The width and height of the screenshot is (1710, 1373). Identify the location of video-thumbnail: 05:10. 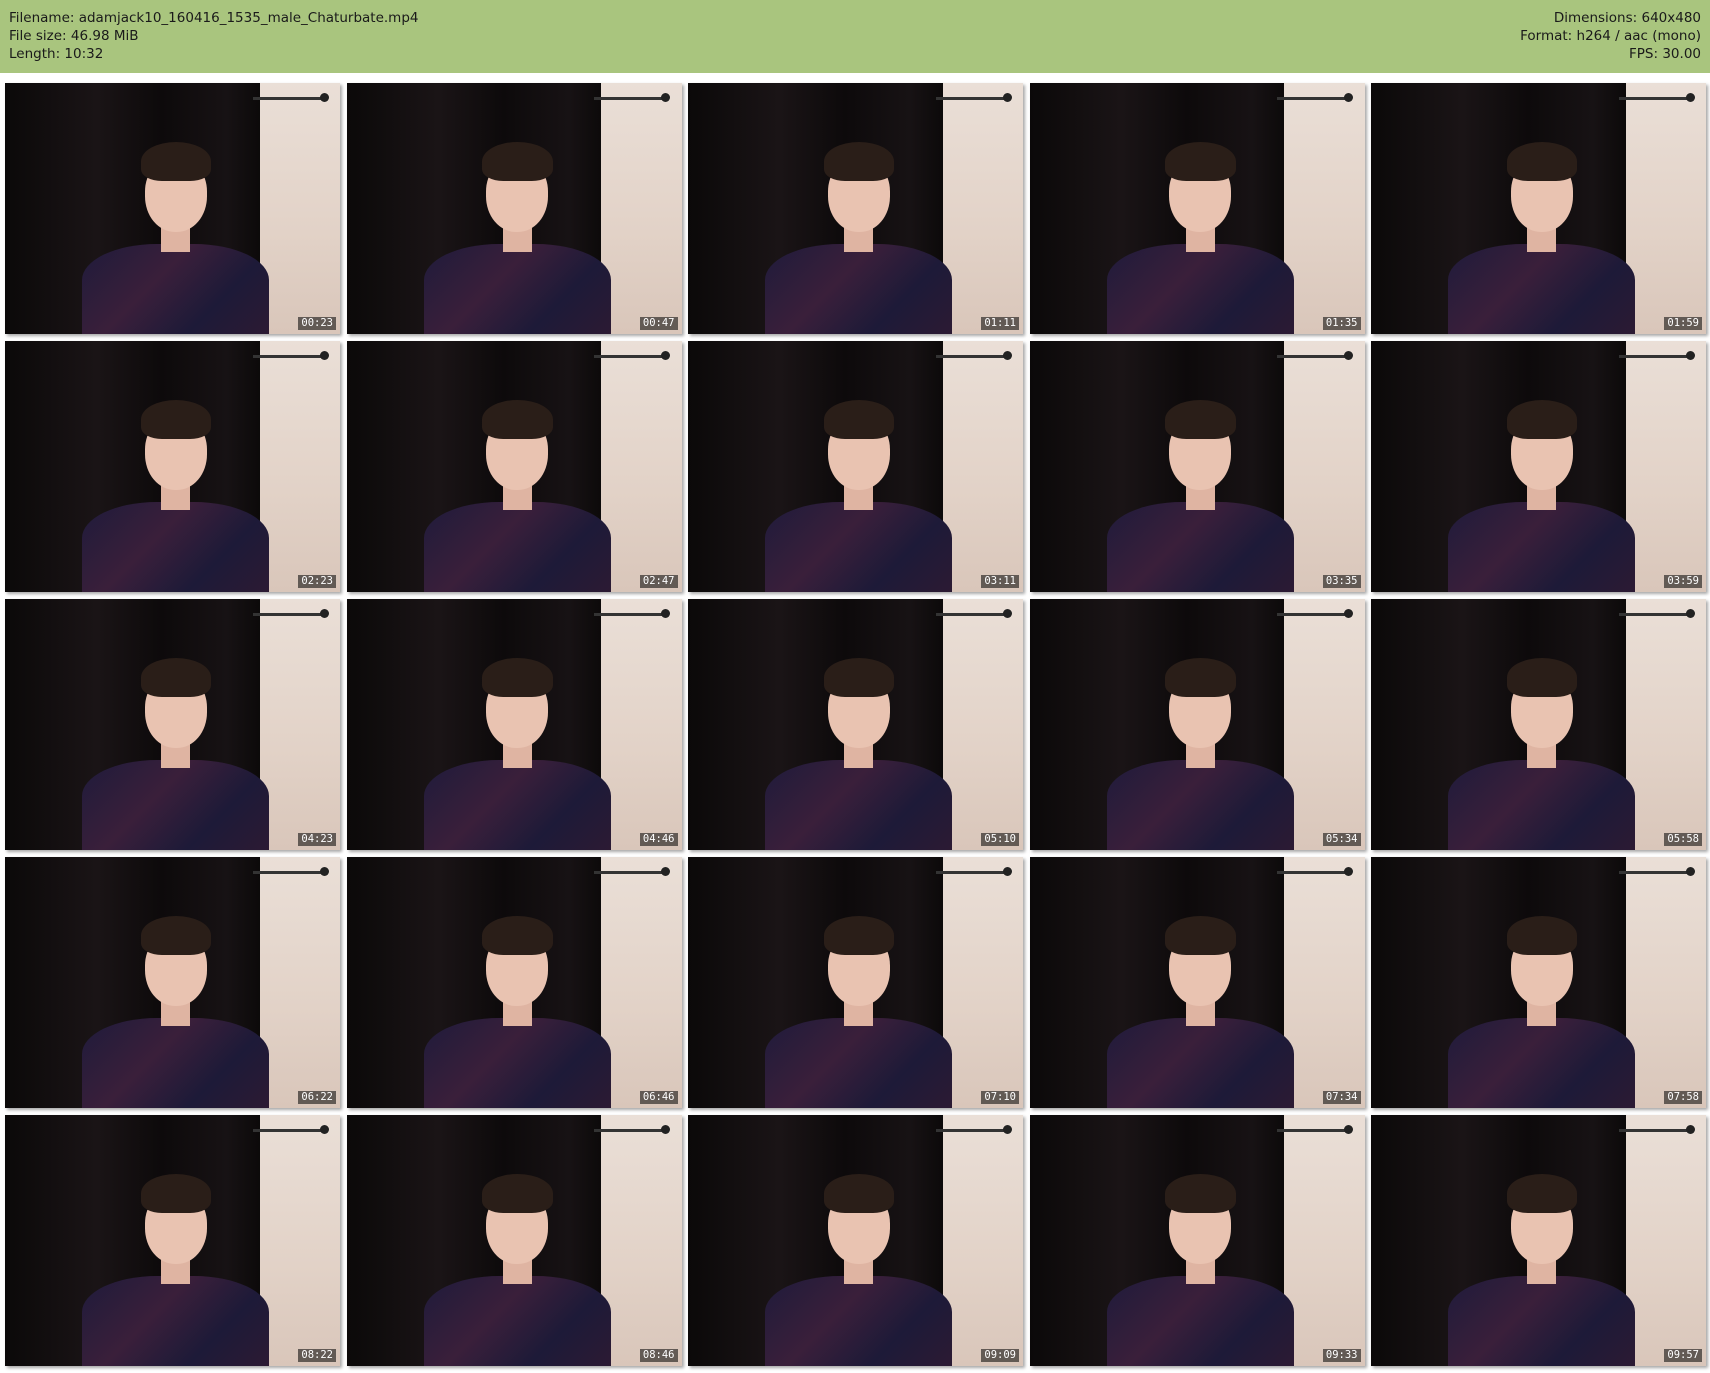
(855, 724).